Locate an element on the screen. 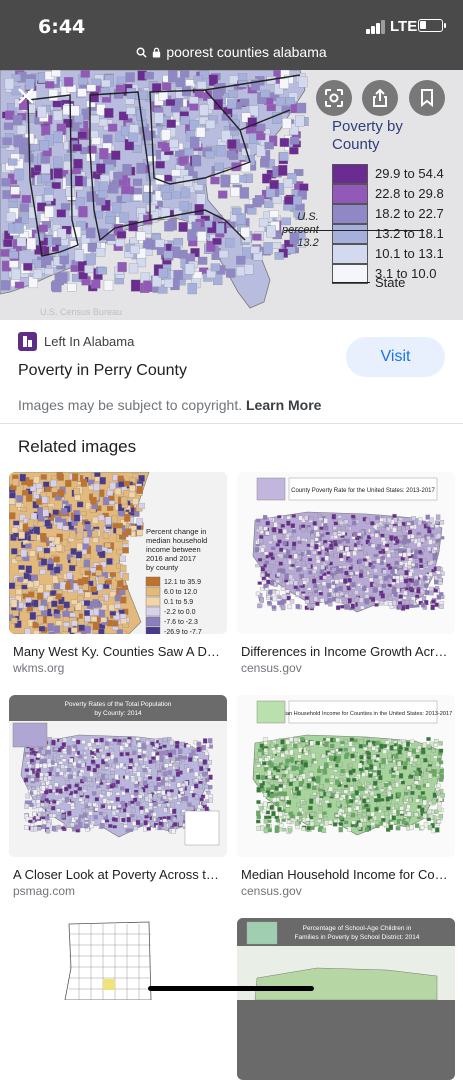 The height and width of the screenshot is (1080, 463). legend-label: 13.2 to 18.1 is located at coordinates (409, 233).